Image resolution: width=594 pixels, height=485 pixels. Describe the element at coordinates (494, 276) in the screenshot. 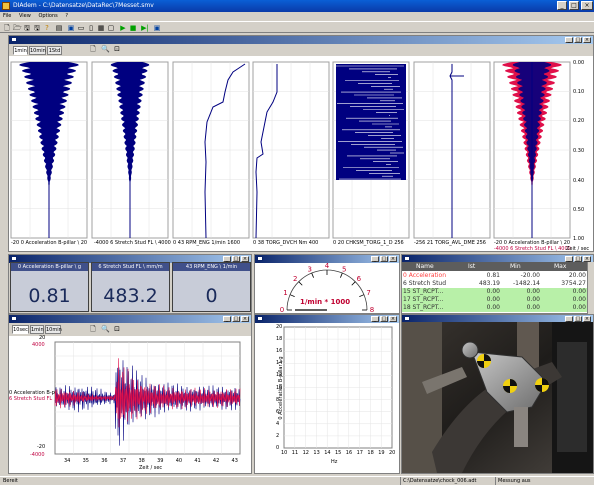

I see `table-row: 0 Acceleration 0.81 -20.00 20.00` at that location.